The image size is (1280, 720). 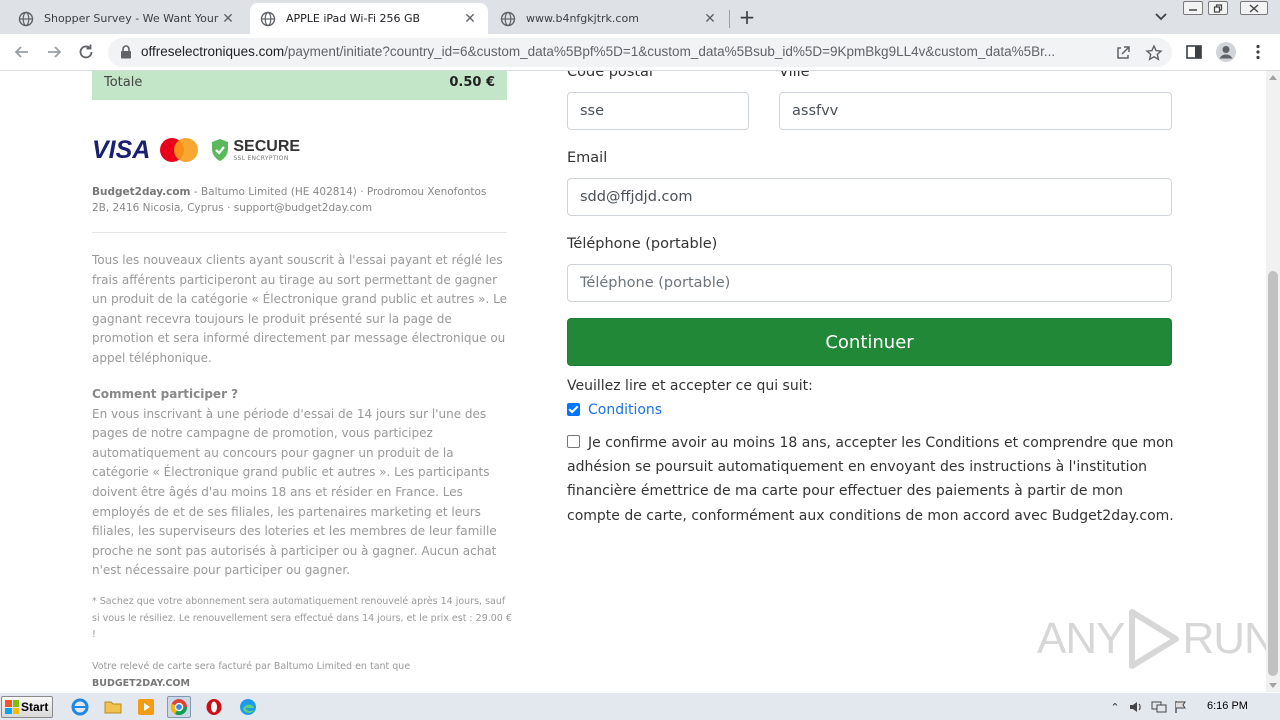 What do you see at coordinates (1273, 685) in the screenshot?
I see `scroll-down-icon` at bounding box center [1273, 685].